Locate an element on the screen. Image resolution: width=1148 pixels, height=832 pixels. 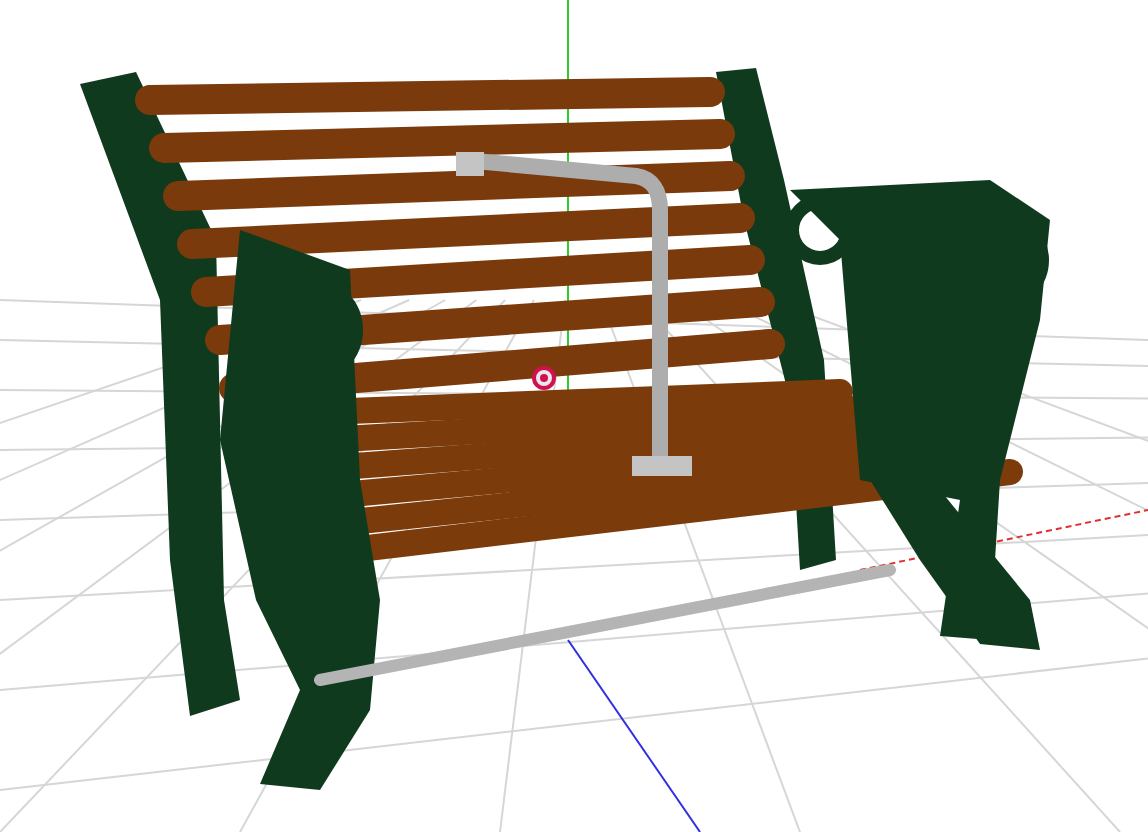
pivot-marker-icon is located at coordinates (544, 378).